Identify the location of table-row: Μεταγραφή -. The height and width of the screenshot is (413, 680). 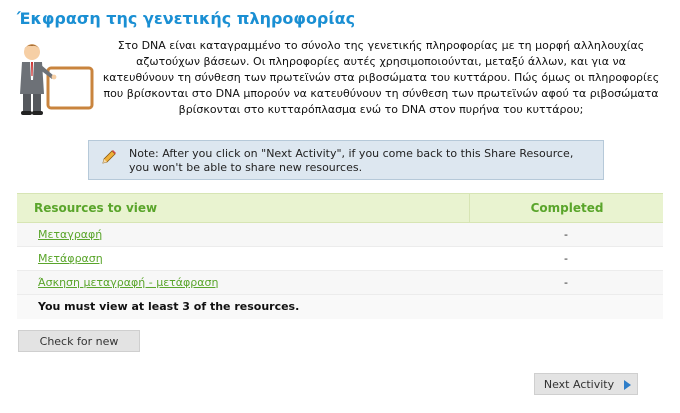
(340, 235).